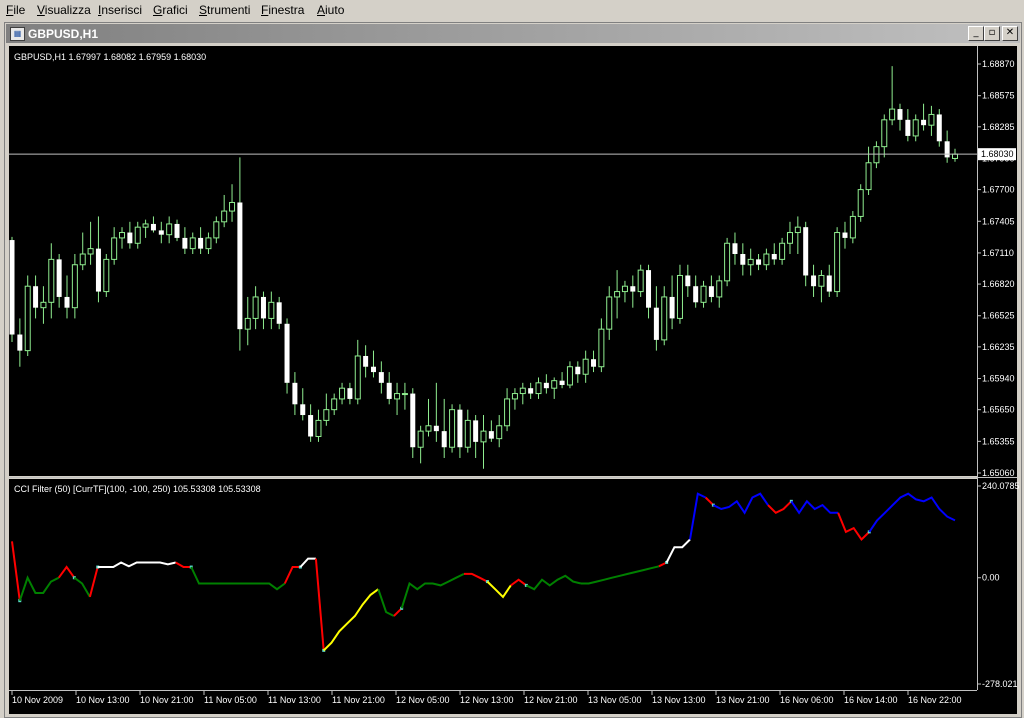 The width and height of the screenshot is (1024, 718). I want to click on time-label: 10 Nov 21:00, so click(167, 700).